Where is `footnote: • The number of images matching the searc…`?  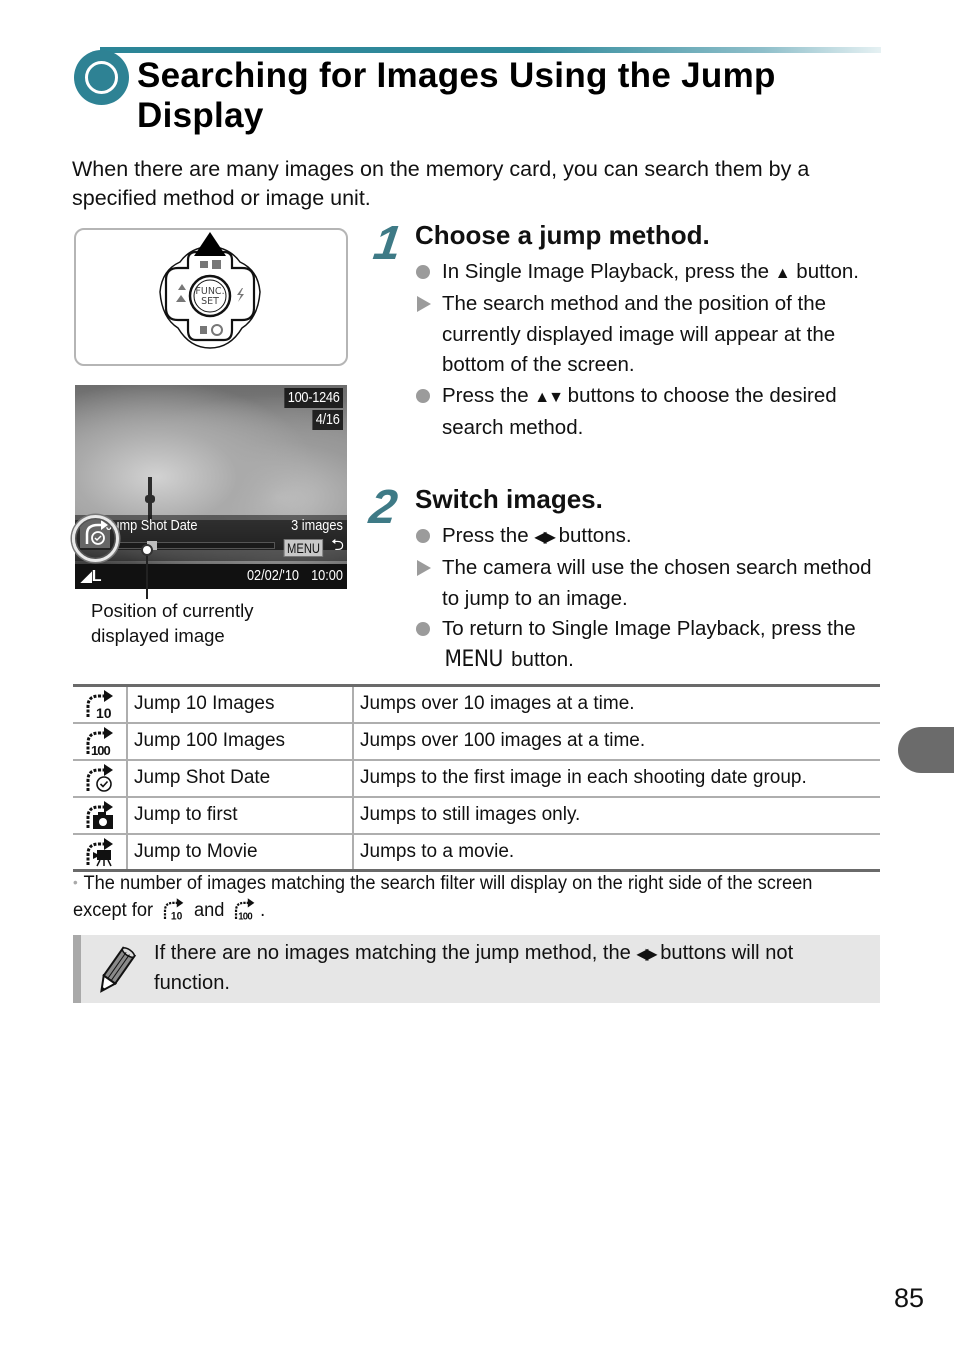 footnote: • The number of images matching the searc… is located at coordinates (457, 896).